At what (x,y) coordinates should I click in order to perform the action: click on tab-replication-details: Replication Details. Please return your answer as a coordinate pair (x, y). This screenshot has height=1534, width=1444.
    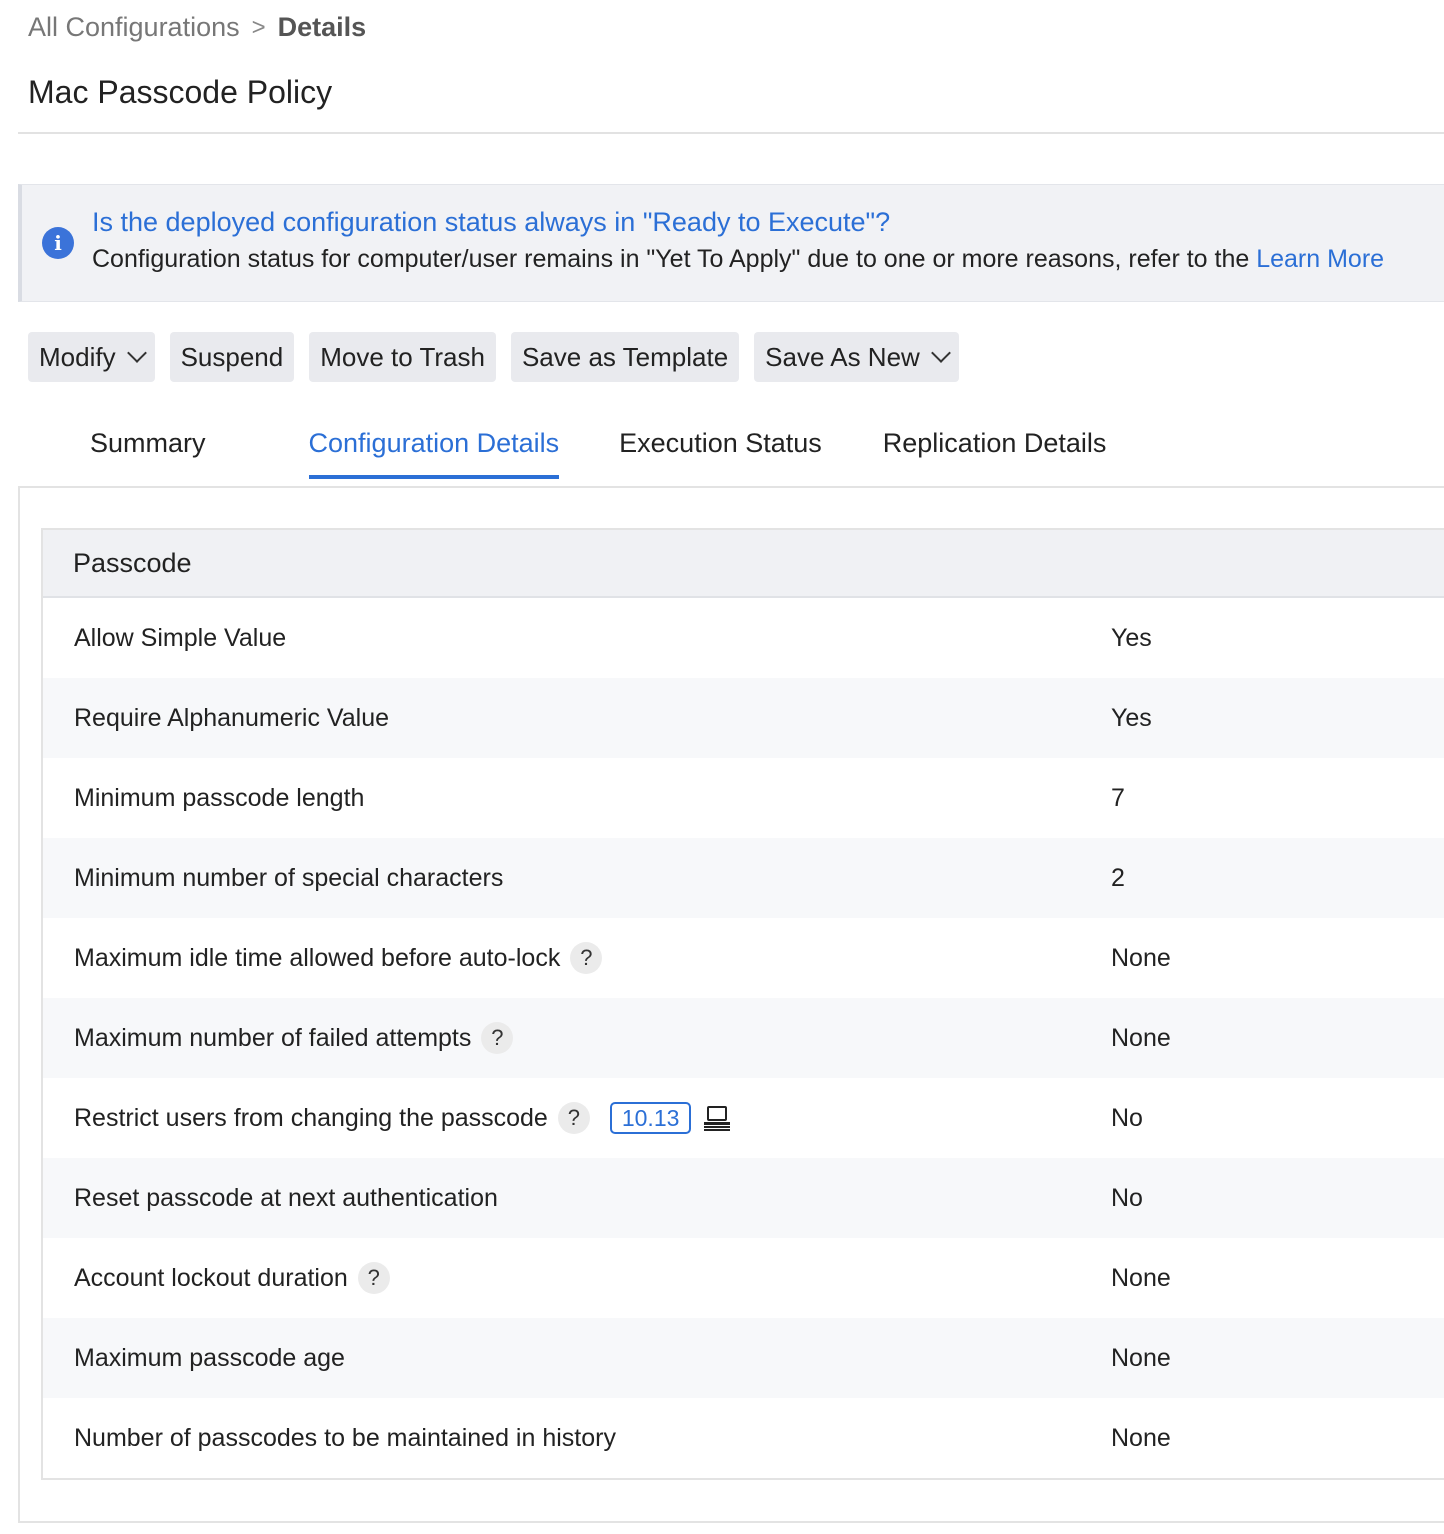
    Looking at the image, I should click on (995, 453).